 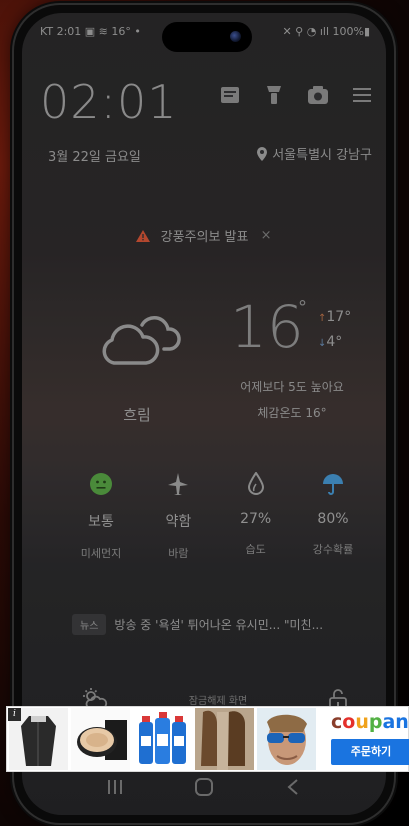 What do you see at coordinates (205, 34) in the screenshot?
I see `status-bar: KT 2:01 ▣ ≋ 16° • ✕ ⚲ ◔ ıll 100%▮` at bounding box center [205, 34].